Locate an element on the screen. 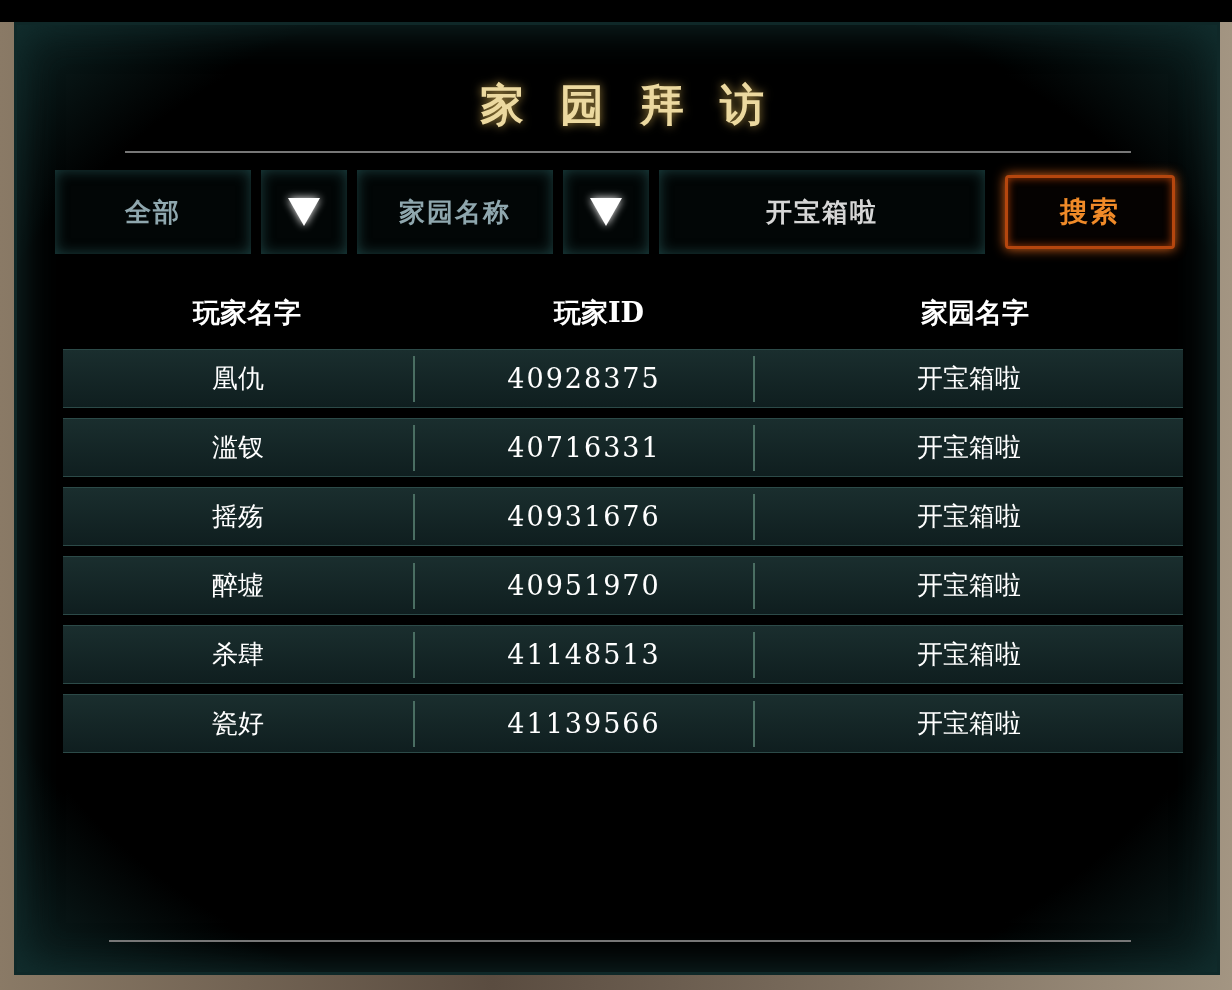 This screenshot has height=990, width=1232. search-button: 搜索 is located at coordinates (1090, 212).